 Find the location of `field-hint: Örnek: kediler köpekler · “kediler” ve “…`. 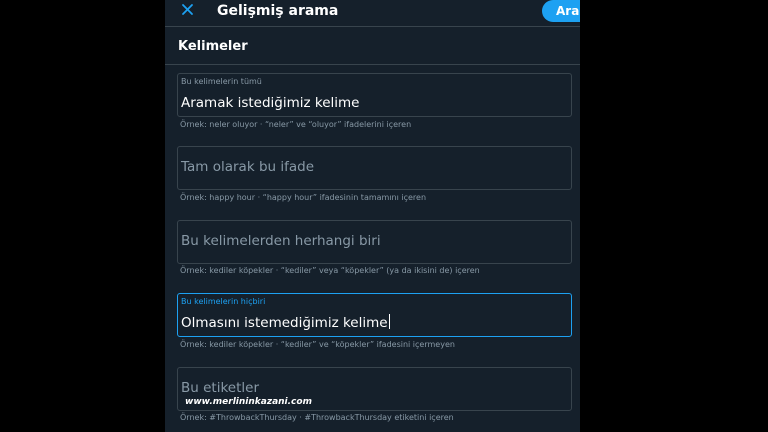

field-hint: Örnek: kediler köpekler · “kediler” ve “… is located at coordinates (317, 344).